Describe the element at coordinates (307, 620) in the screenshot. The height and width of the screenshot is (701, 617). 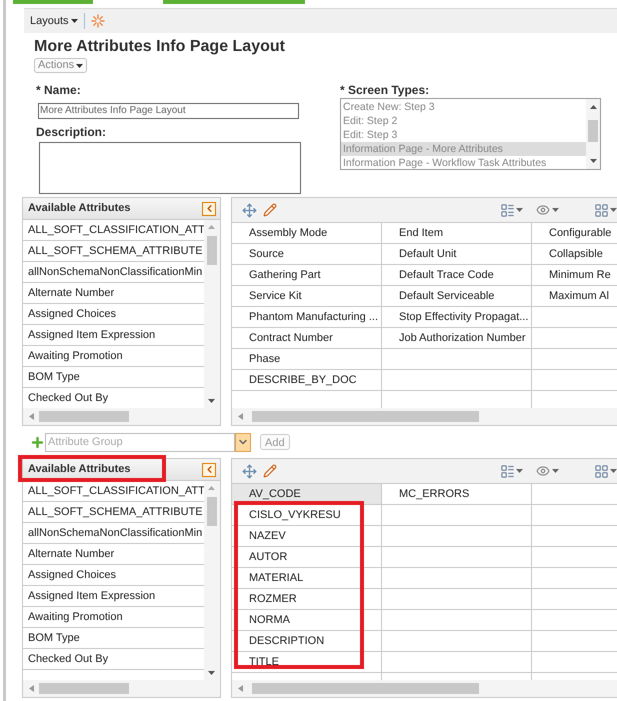
I see `grid-cell: NORMA` at that location.